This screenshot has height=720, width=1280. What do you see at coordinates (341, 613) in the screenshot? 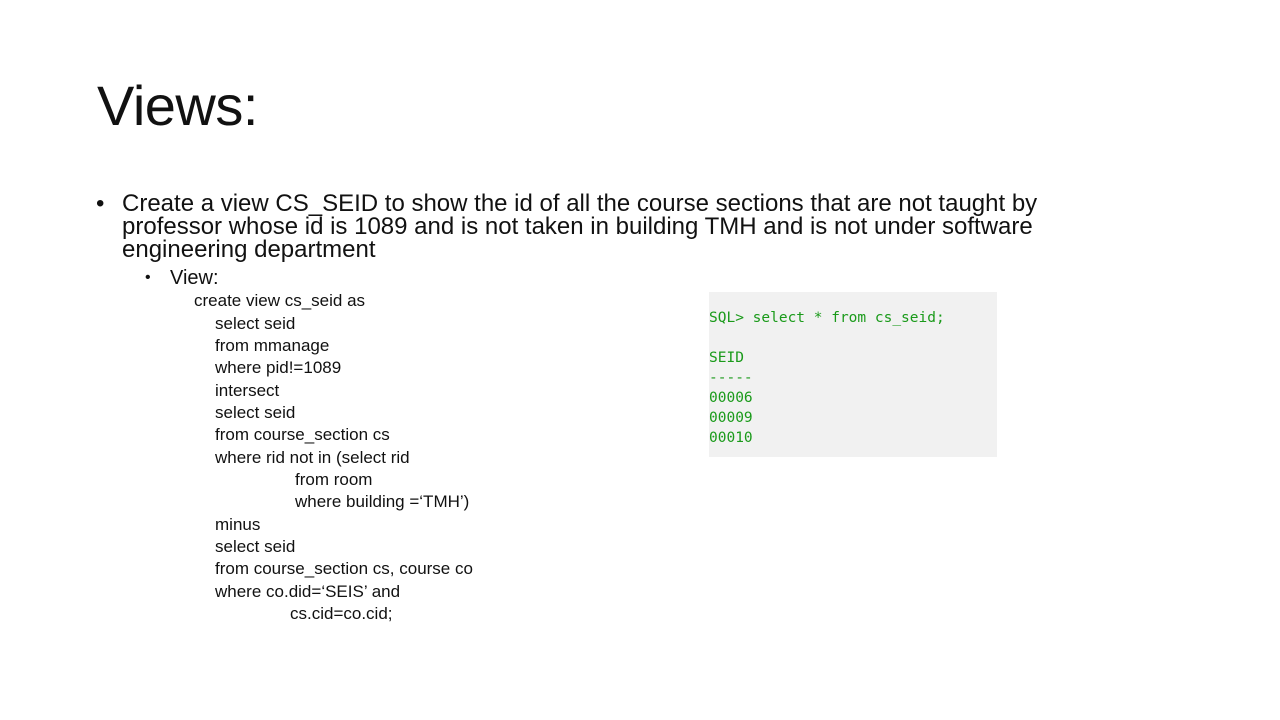
I see `code-line: cs.cid=co.cid;` at bounding box center [341, 613].